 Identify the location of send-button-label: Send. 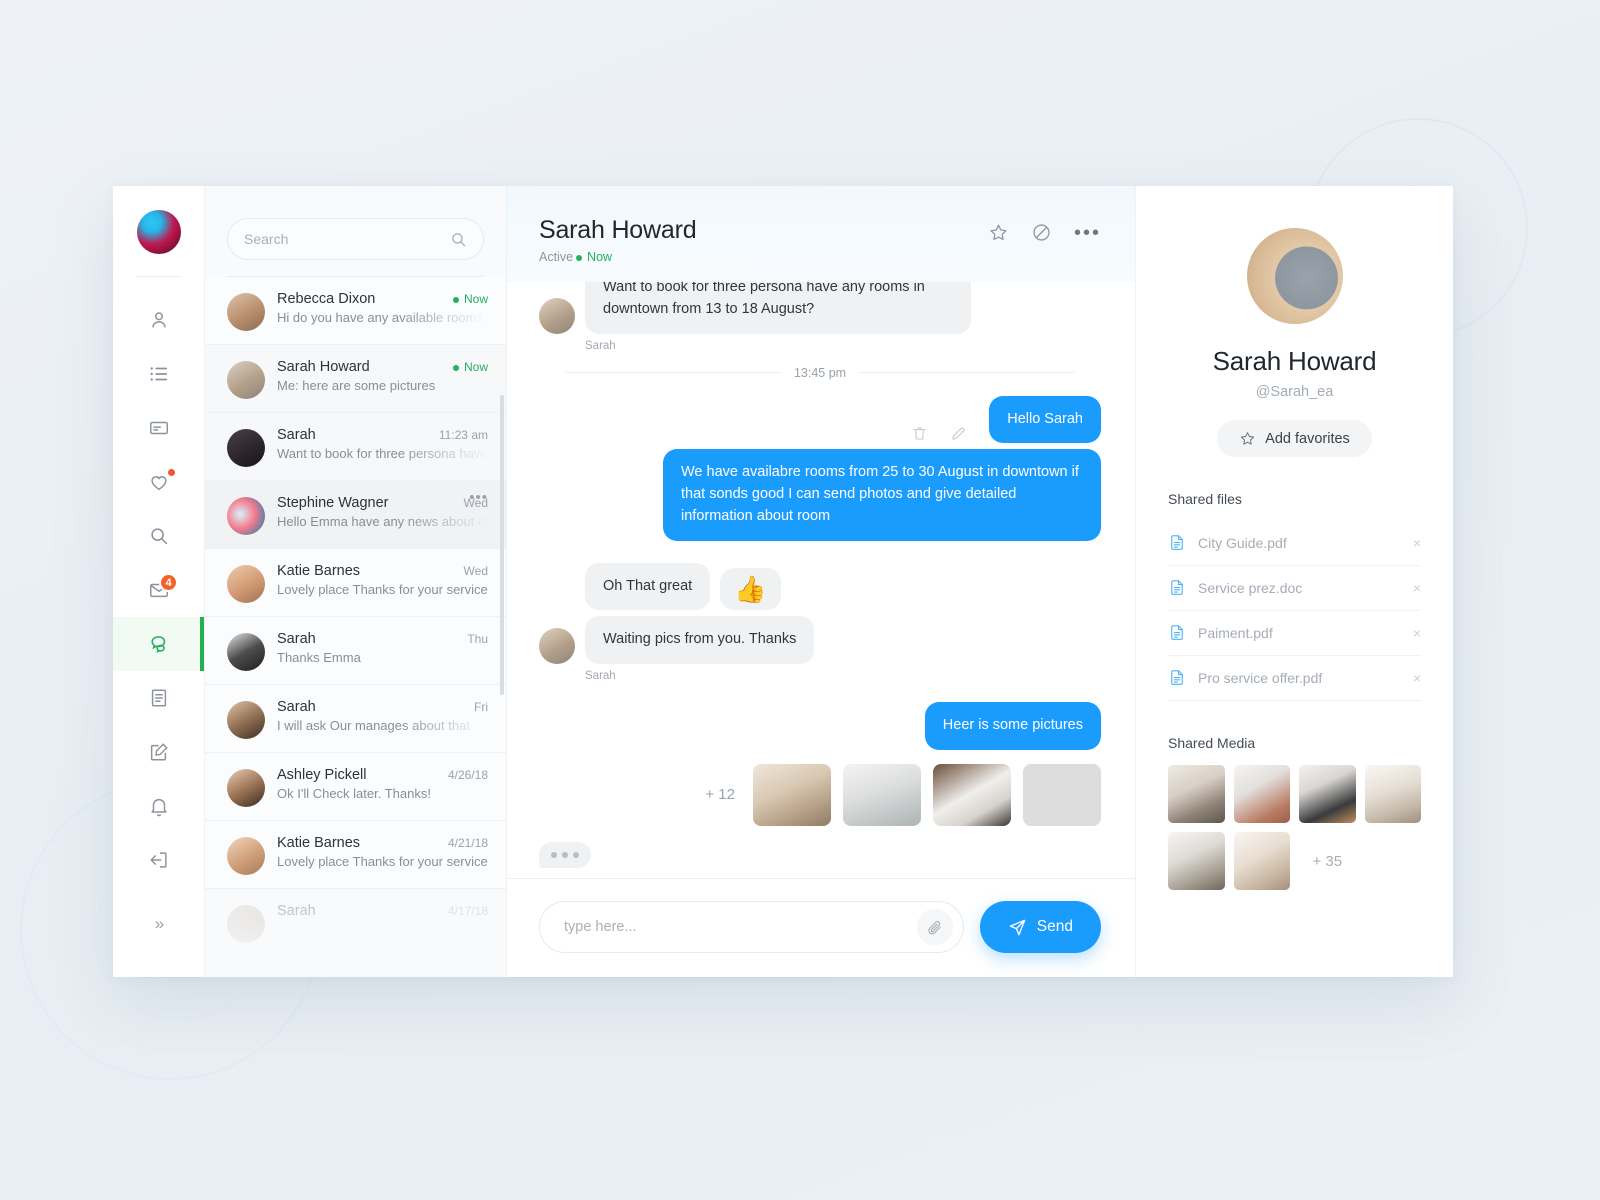
(1054, 926).